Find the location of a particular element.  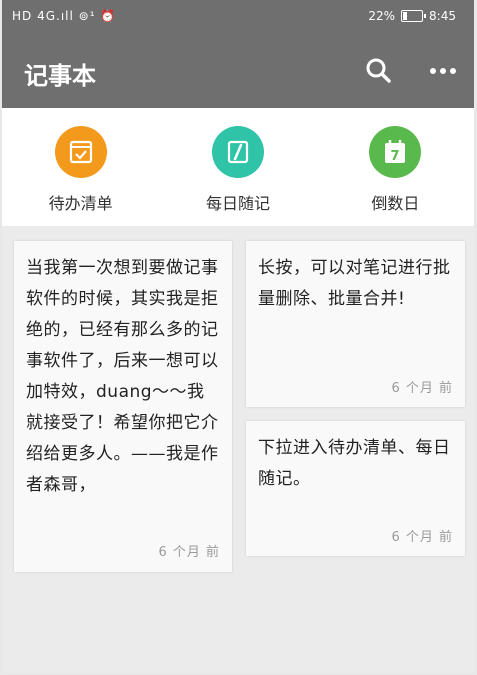

more-options-button is located at coordinates (443, 71).